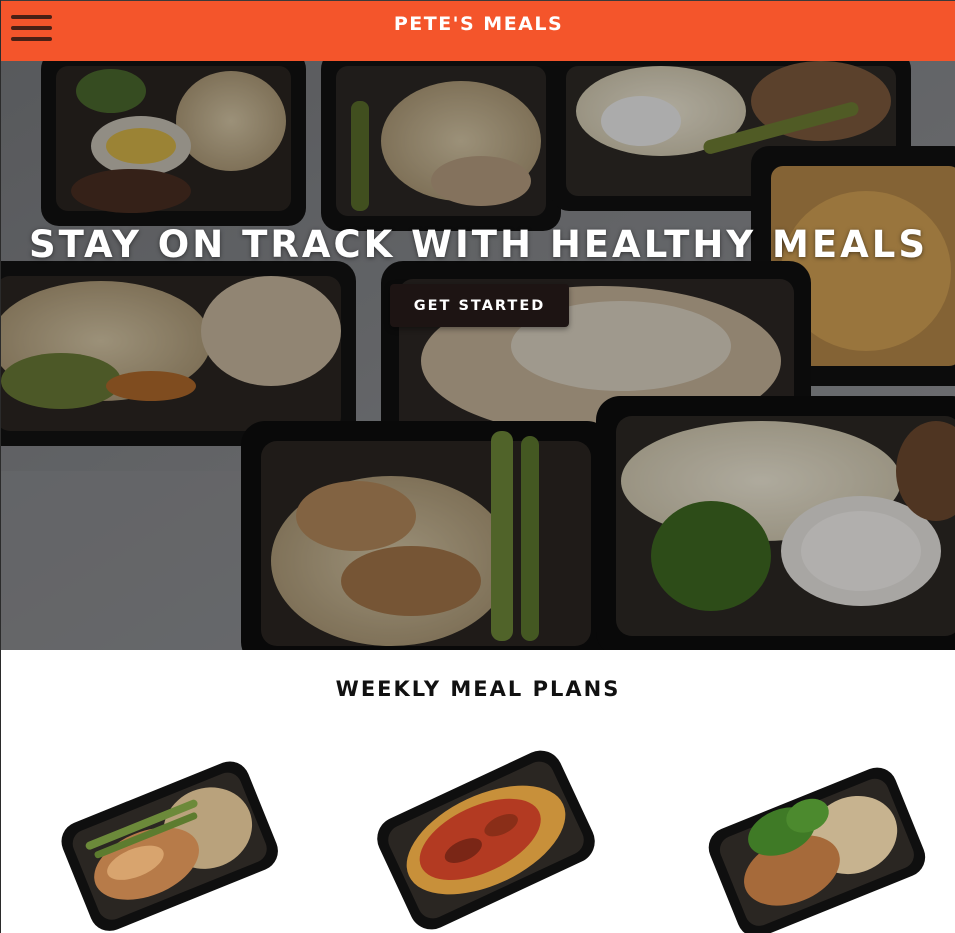 The height and width of the screenshot is (933, 955). I want to click on chicken-broccoli-meal-image, so click(817, 850).